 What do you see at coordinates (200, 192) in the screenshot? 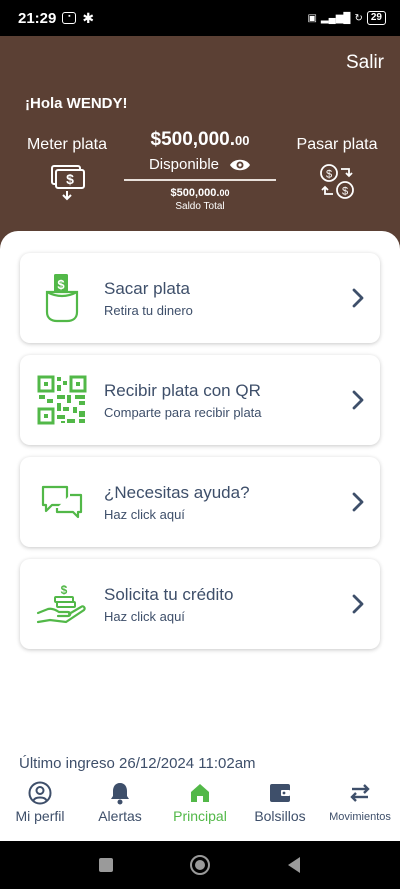
I see `total-balance: $500,000.00` at bounding box center [200, 192].